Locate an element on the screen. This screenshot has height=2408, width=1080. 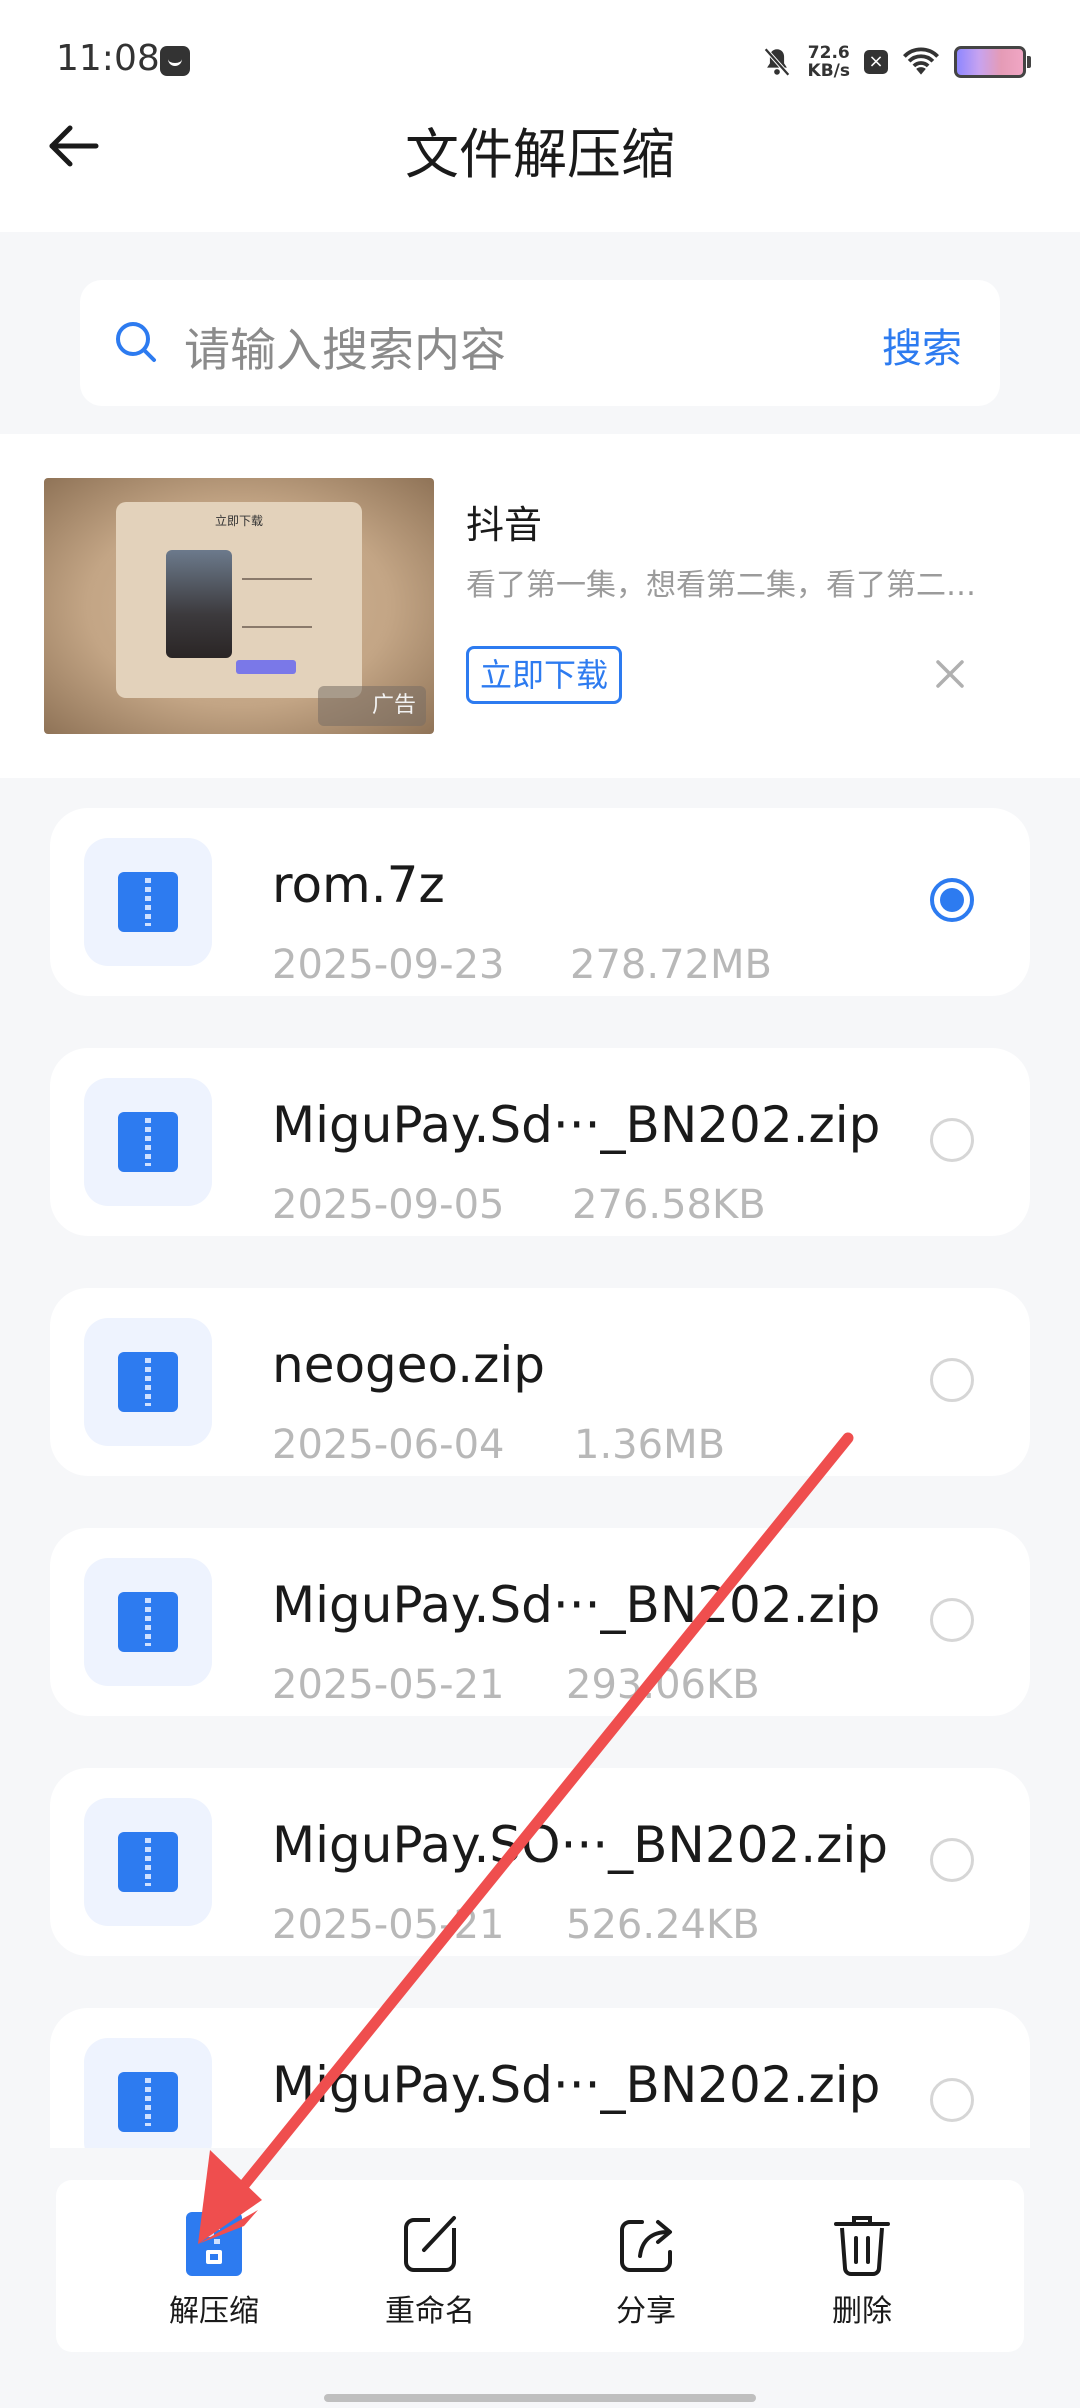
net-speed: 72.6 KB/s is located at coordinates (829, 62).